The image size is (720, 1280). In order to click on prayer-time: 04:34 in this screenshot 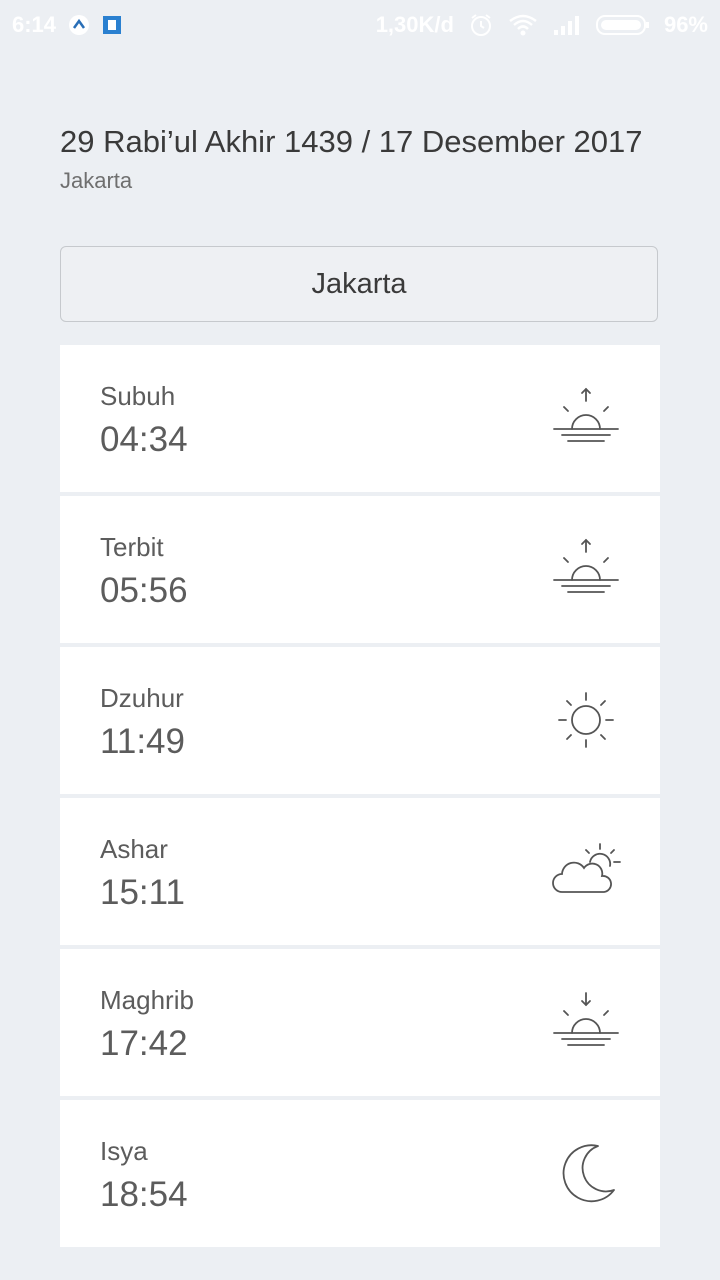, I will do `click(144, 439)`.